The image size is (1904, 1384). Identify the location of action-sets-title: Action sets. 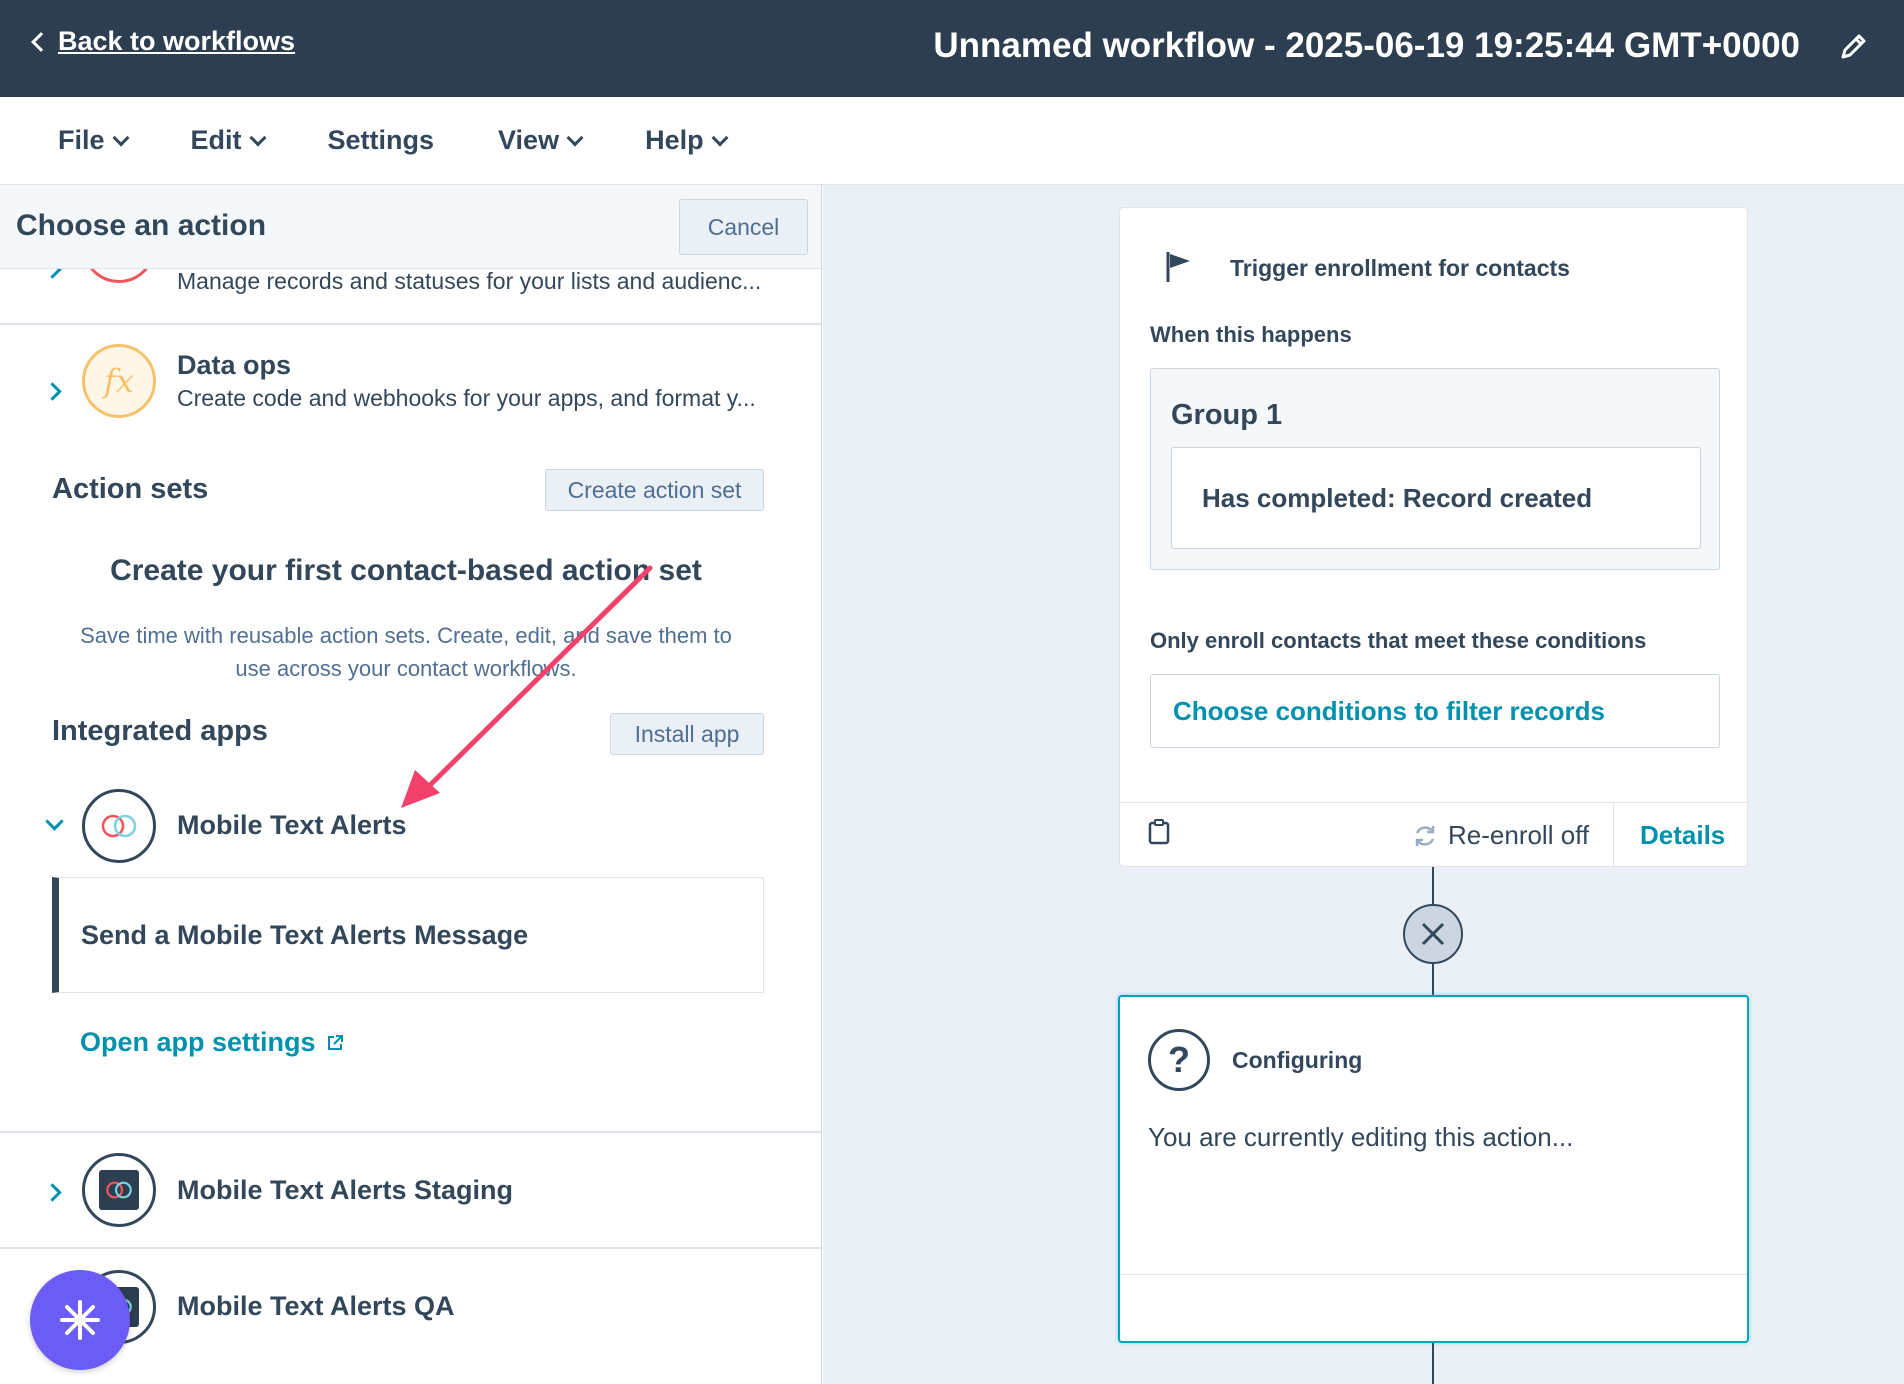
(130, 489).